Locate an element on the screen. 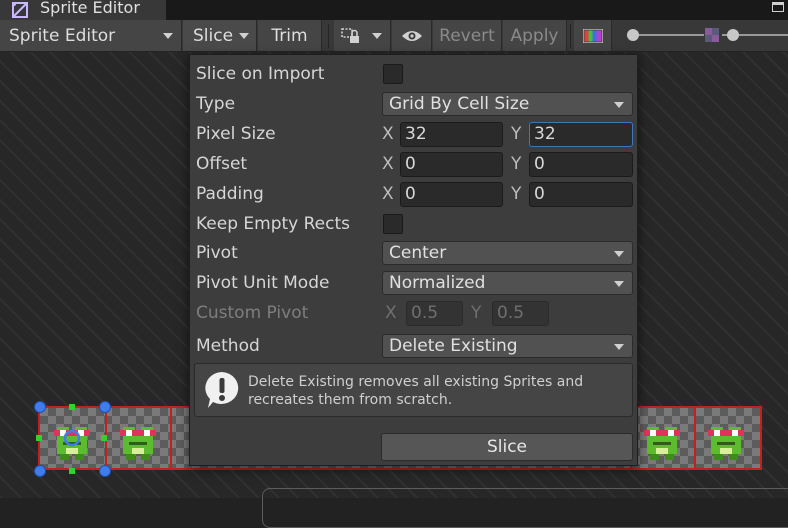 Image resolution: width=788 pixels, height=528 pixels. custom-pivot-y-input: 0.5 is located at coordinates (520, 313).